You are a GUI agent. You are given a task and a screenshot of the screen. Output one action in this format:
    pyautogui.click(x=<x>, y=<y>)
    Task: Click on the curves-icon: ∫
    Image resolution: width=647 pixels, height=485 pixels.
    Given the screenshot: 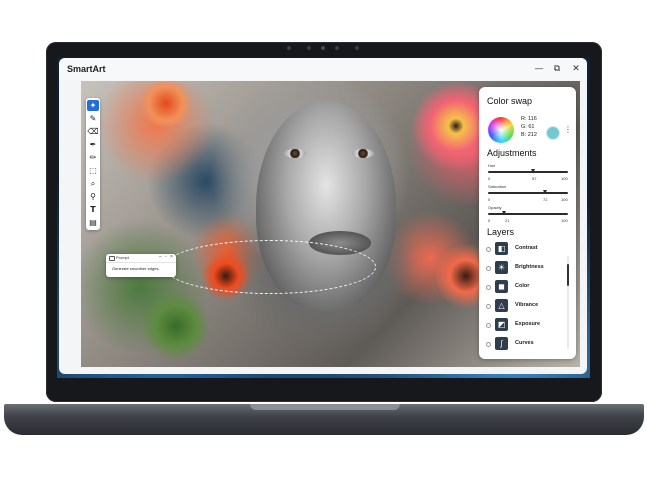 What is the action you would take?
    pyautogui.click(x=501, y=343)
    